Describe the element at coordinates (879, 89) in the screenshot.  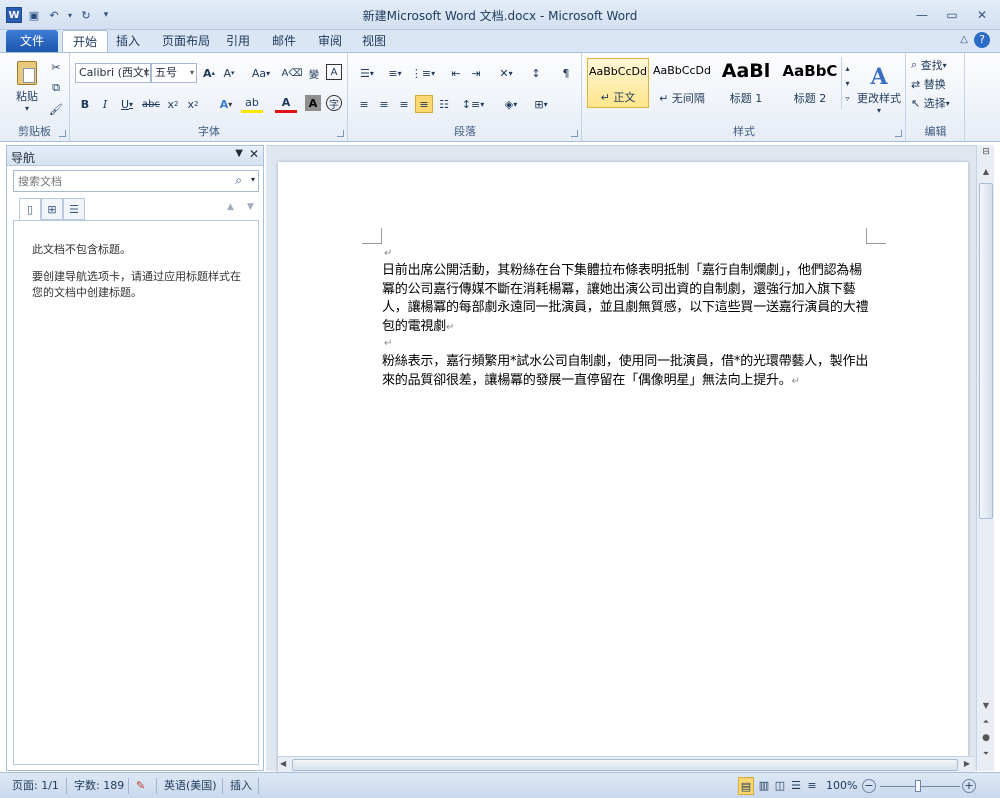
I see `change-styles-button: A 更改样式 ▾` at that location.